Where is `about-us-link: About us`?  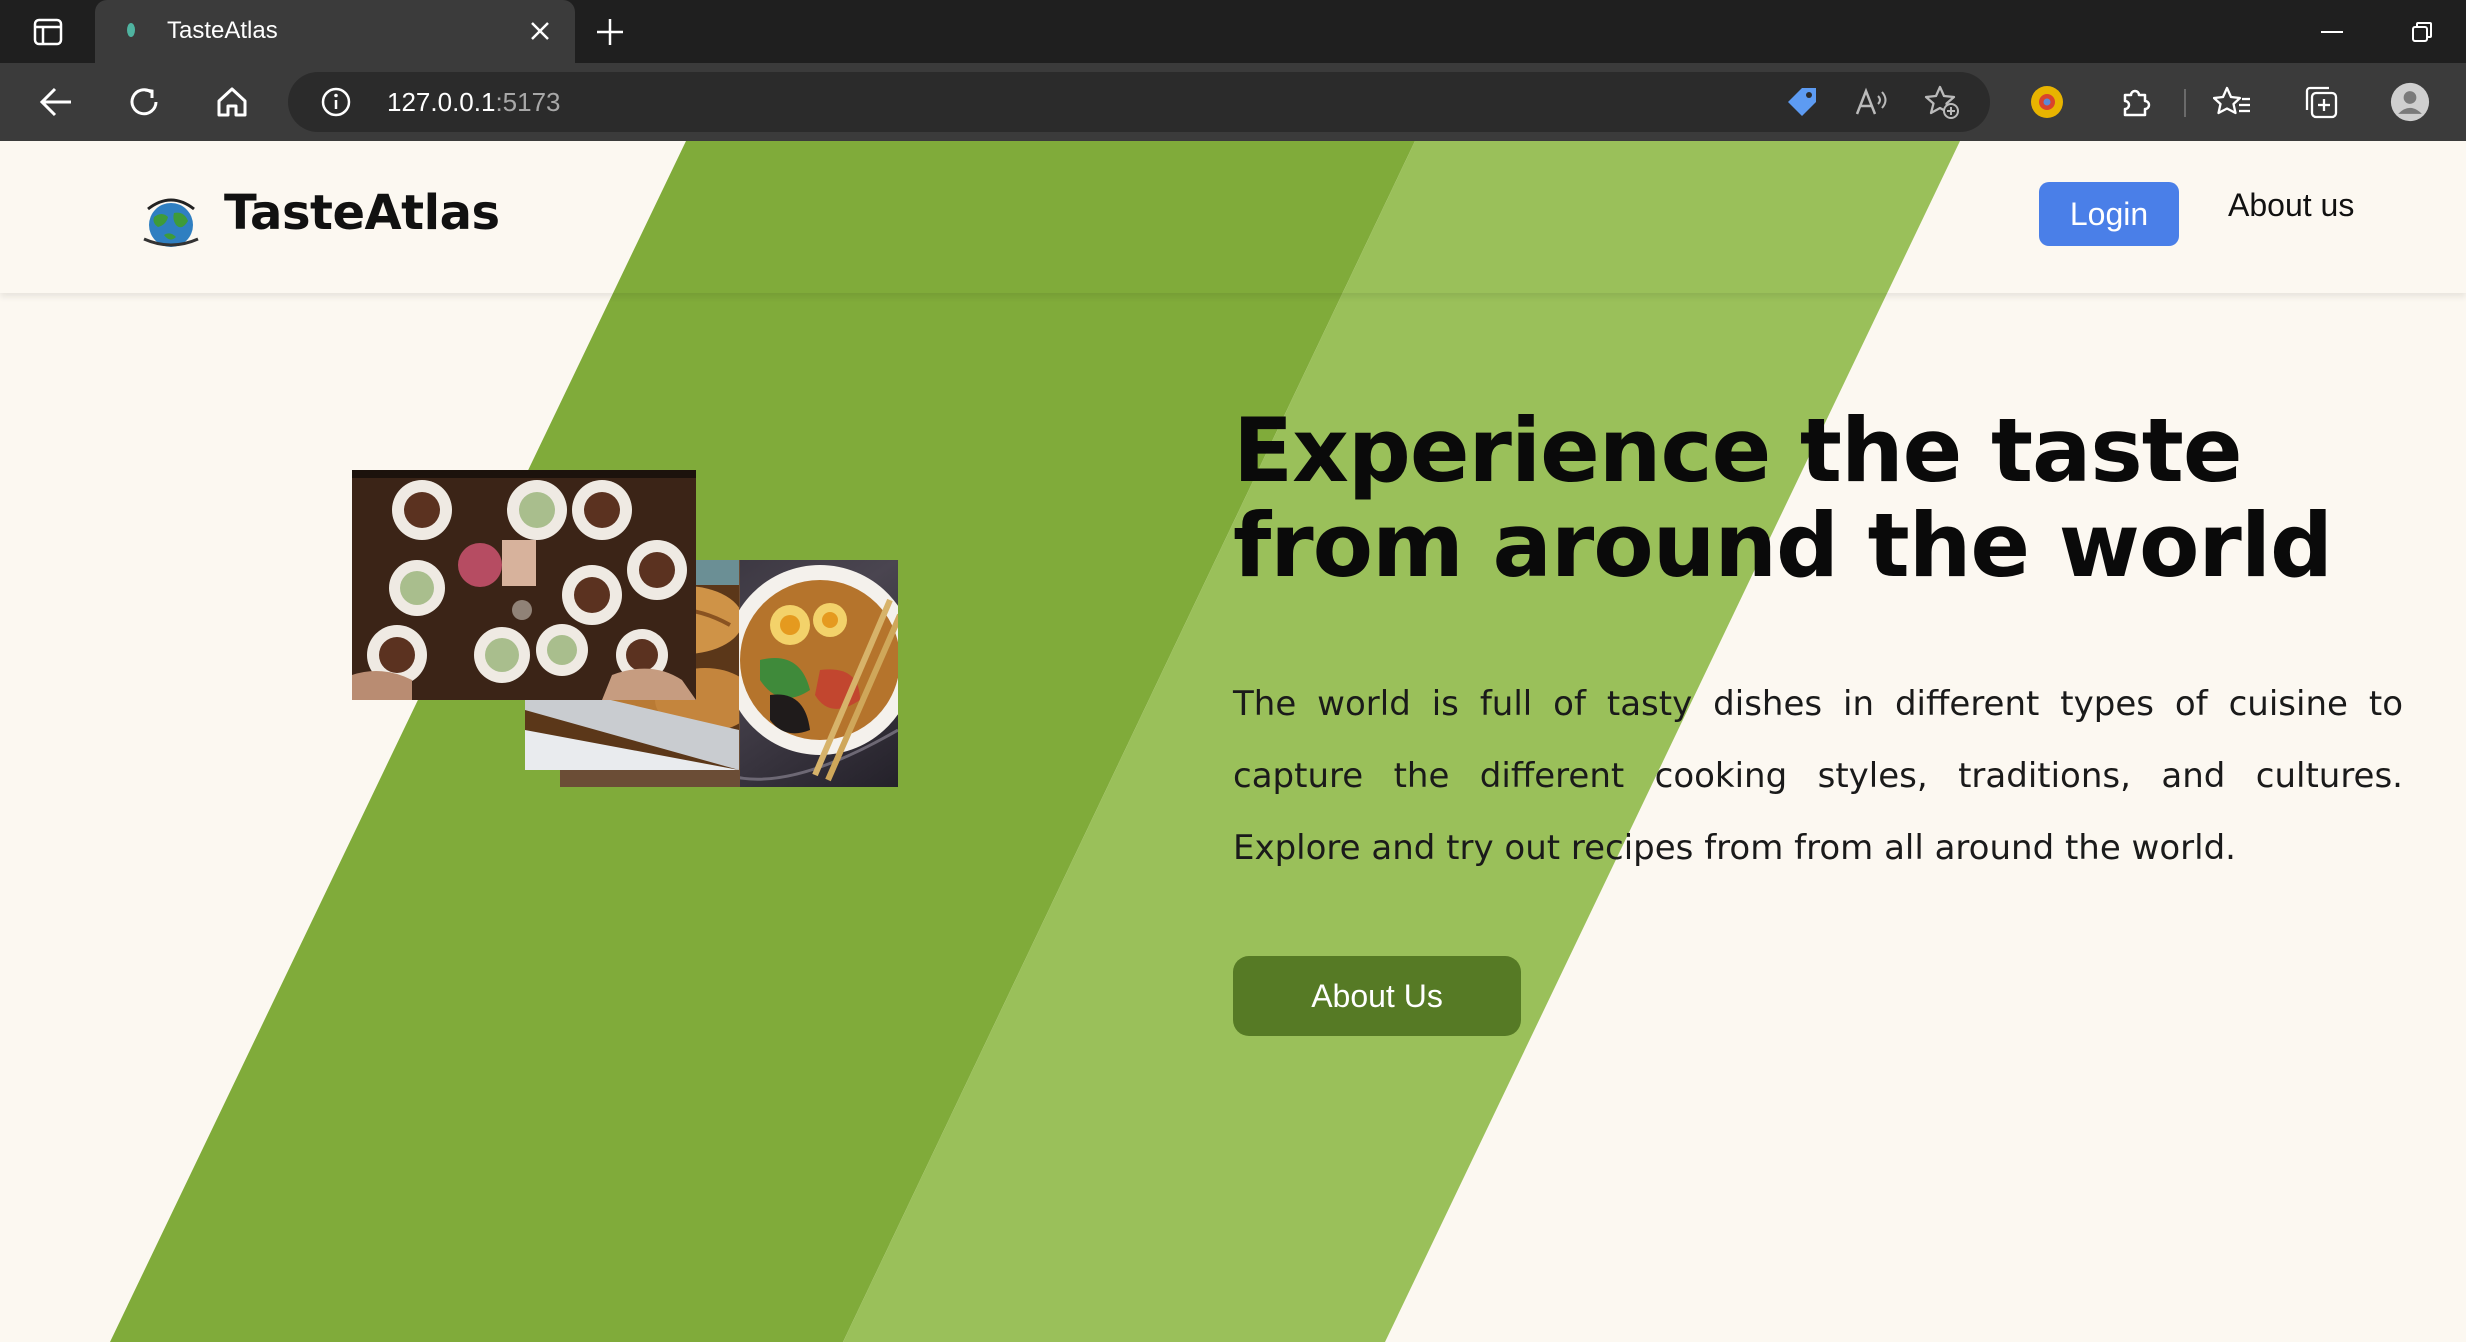
about-us-link: About us is located at coordinates (2291, 205).